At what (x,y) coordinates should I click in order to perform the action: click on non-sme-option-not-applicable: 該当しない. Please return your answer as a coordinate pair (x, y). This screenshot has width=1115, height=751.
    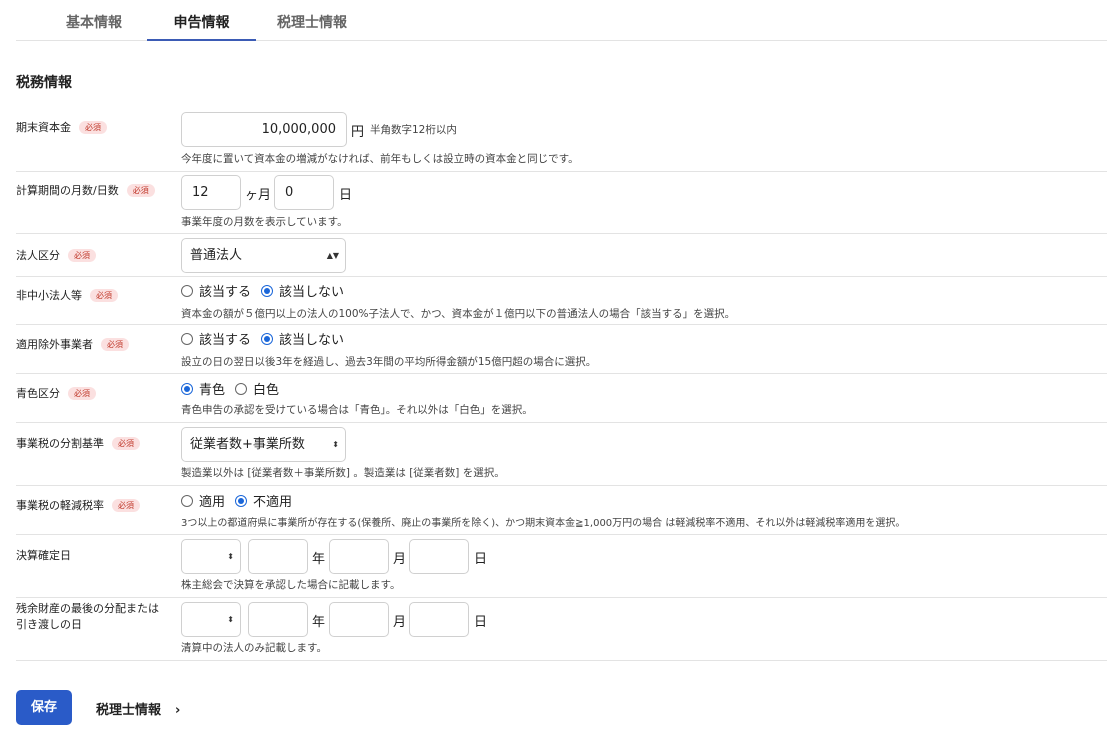
    Looking at the image, I should click on (302, 290).